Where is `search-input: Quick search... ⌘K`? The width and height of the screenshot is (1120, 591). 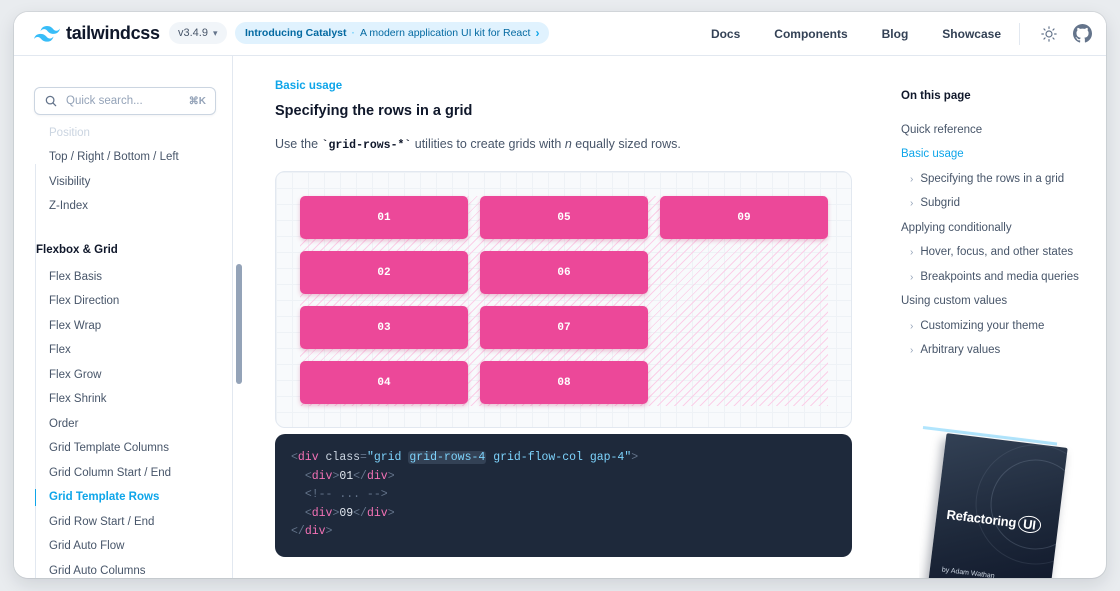
search-input: Quick search... ⌘K is located at coordinates (125, 101).